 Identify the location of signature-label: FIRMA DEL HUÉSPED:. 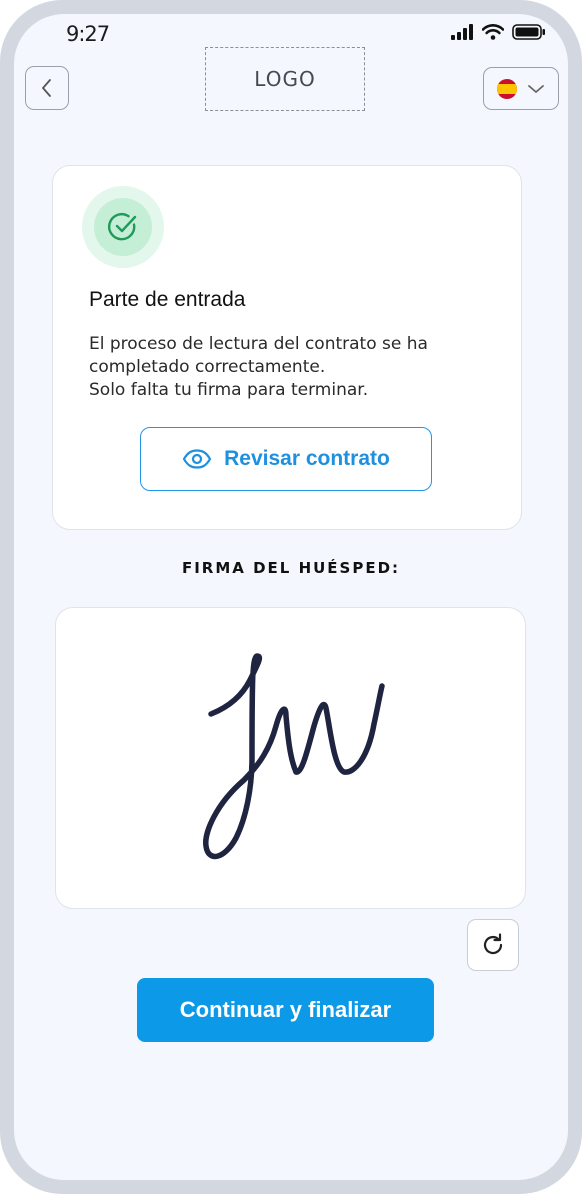
(291, 568).